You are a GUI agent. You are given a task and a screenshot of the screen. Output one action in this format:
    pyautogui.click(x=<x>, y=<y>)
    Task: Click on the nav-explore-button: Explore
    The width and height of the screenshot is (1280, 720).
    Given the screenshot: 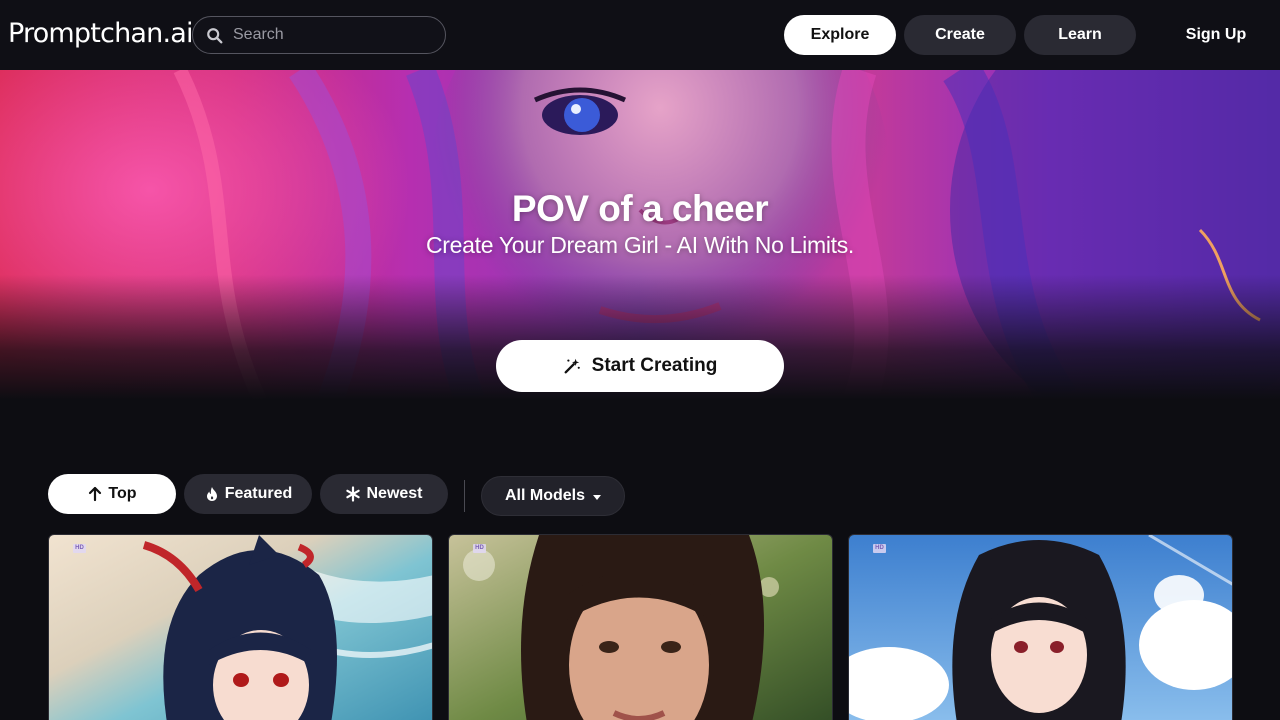 What is the action you would take?
    pyautogui.click(x=840, y=35)
    